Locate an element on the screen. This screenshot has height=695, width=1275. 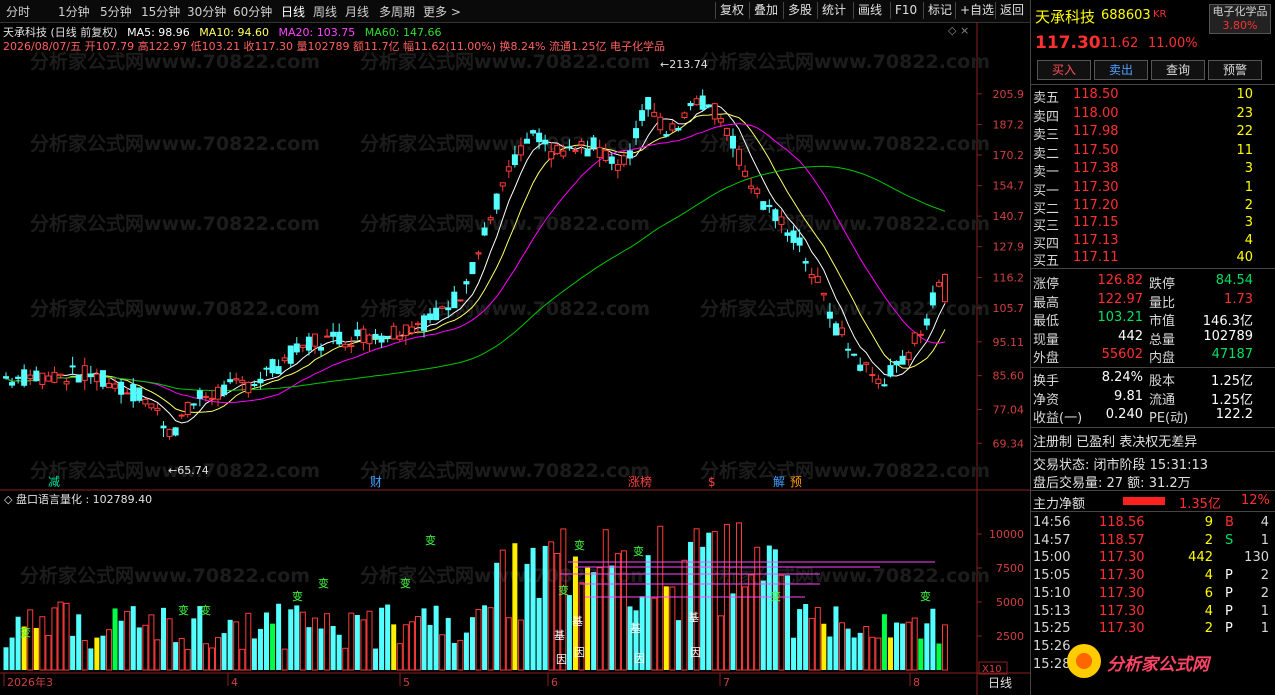
add-favorite-button: +自选 is located at coordinates (976, 10).